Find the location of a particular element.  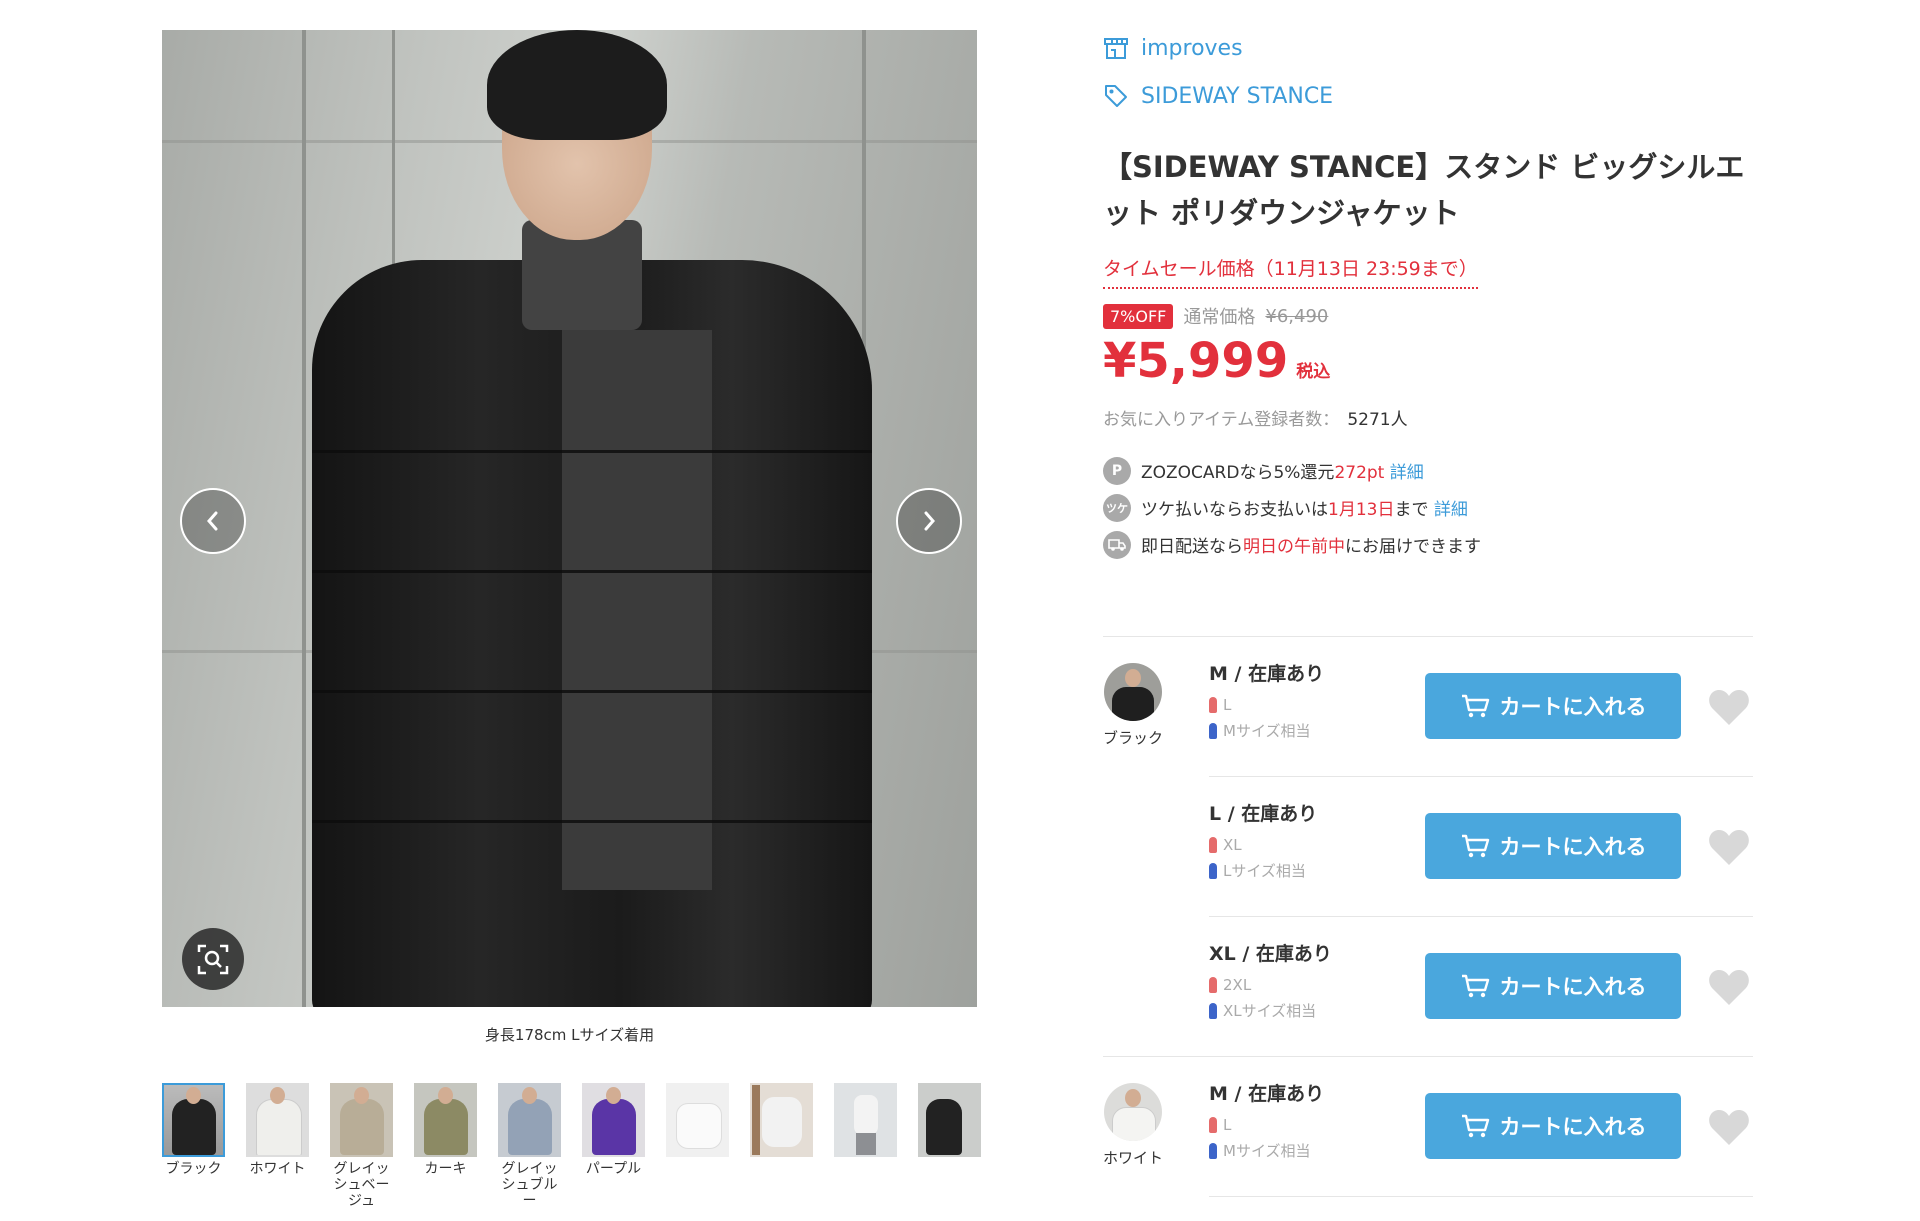

women-size: L is located at coordinates (1227, 705).